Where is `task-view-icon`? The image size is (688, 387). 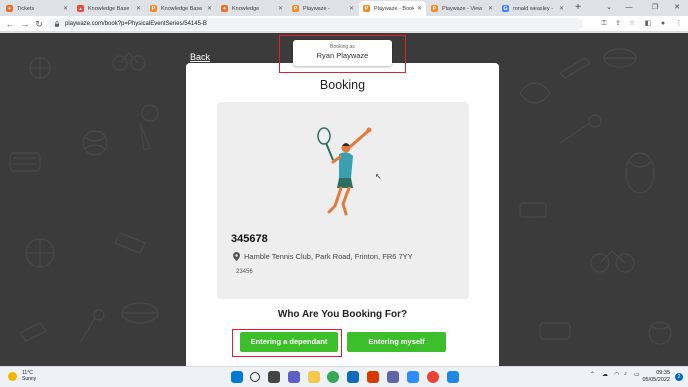 task-view-icon is located at coordinates (274, 377).